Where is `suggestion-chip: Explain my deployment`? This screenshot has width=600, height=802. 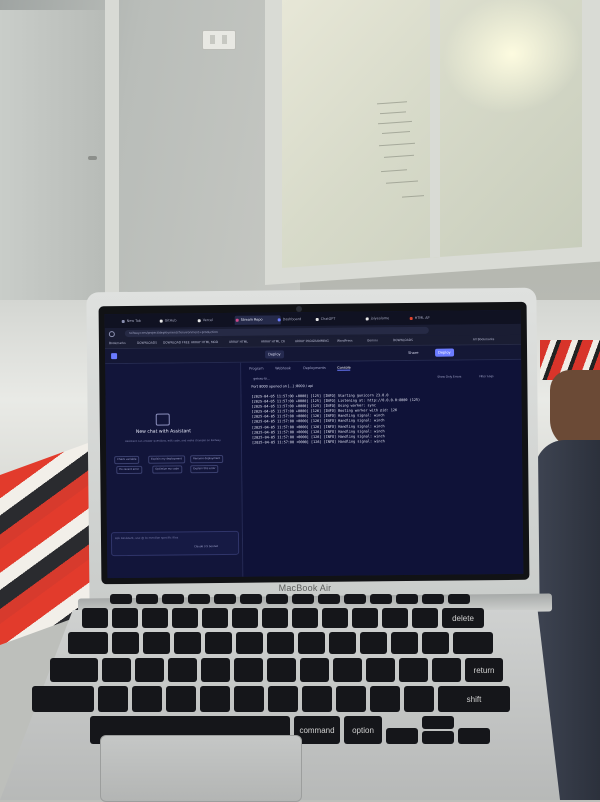
suggestion-chip: Explain my deployment is located at coordinates (166, 459).